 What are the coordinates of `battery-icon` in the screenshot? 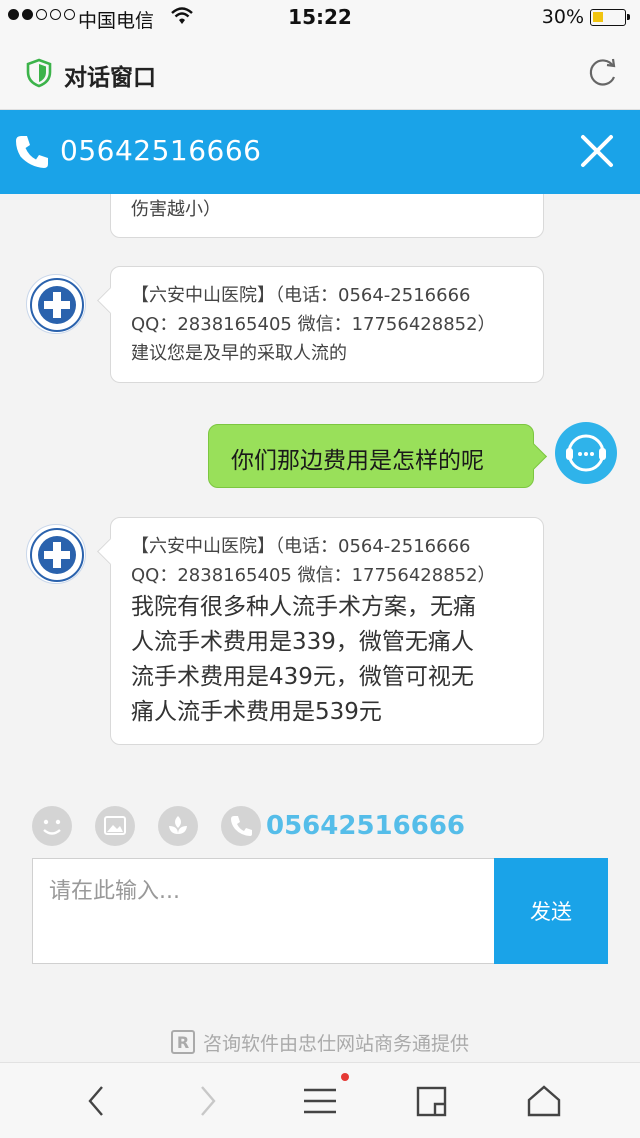 It's located at (610, 17).